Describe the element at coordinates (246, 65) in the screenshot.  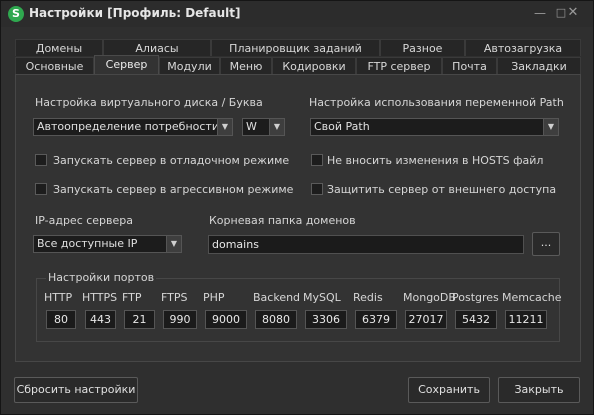
I see `tab-menu: Меню` at that location.